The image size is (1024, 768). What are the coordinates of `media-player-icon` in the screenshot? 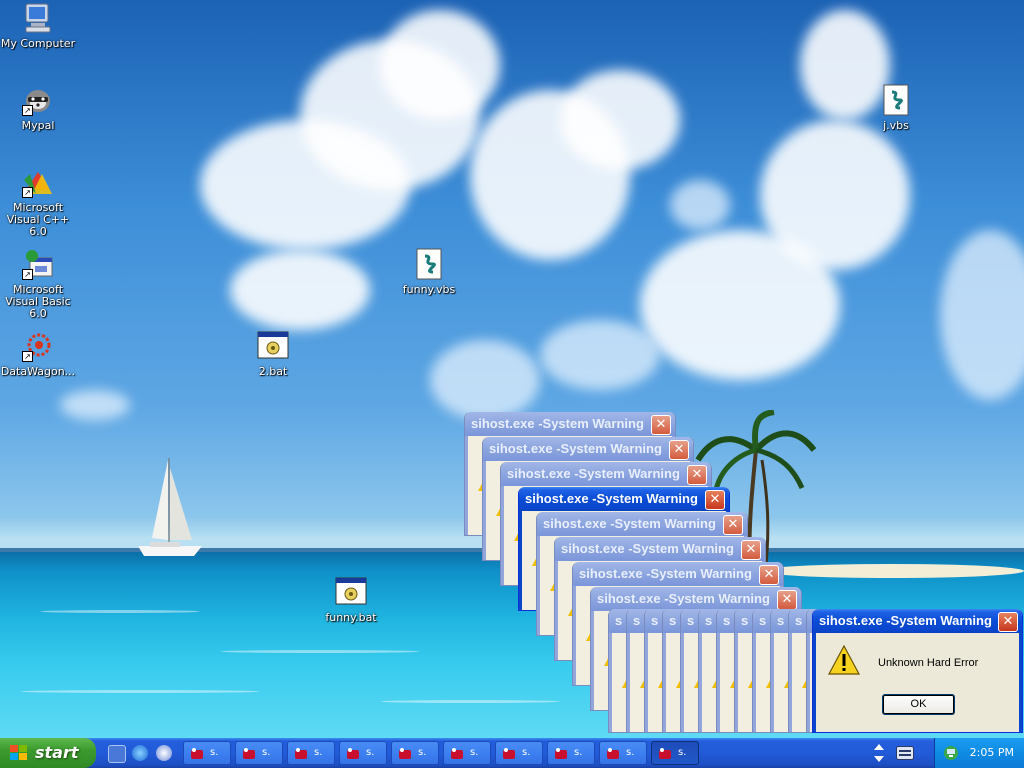 It's located at (164, 753).